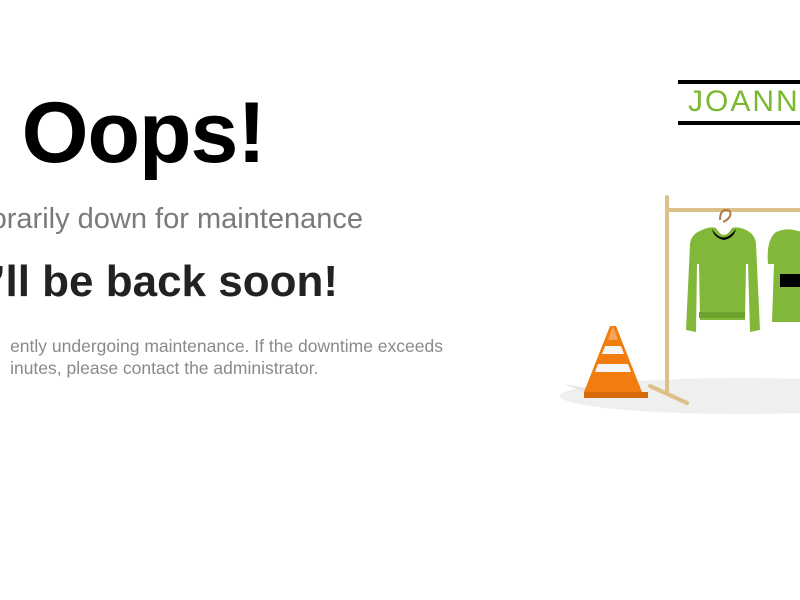  Describe the element at coordinates (783, 275) in the screenshot. I see `dress-icon` at that location.